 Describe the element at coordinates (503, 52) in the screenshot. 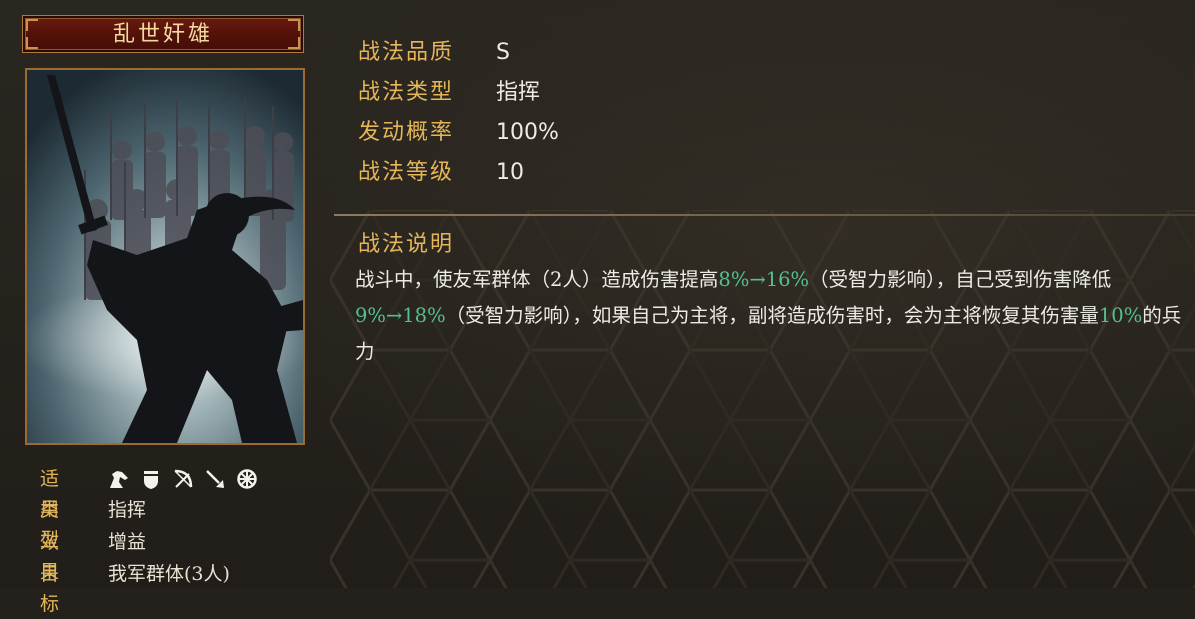

I see `quality-value: S` at that location.